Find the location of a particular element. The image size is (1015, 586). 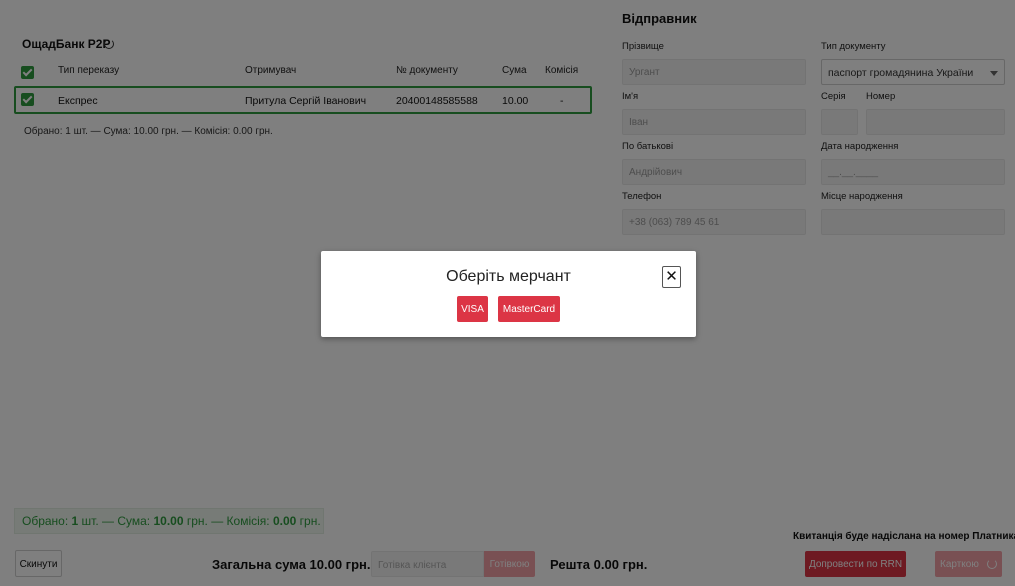

mastercard-button: MasterCard is located at coordinates (529, 309).